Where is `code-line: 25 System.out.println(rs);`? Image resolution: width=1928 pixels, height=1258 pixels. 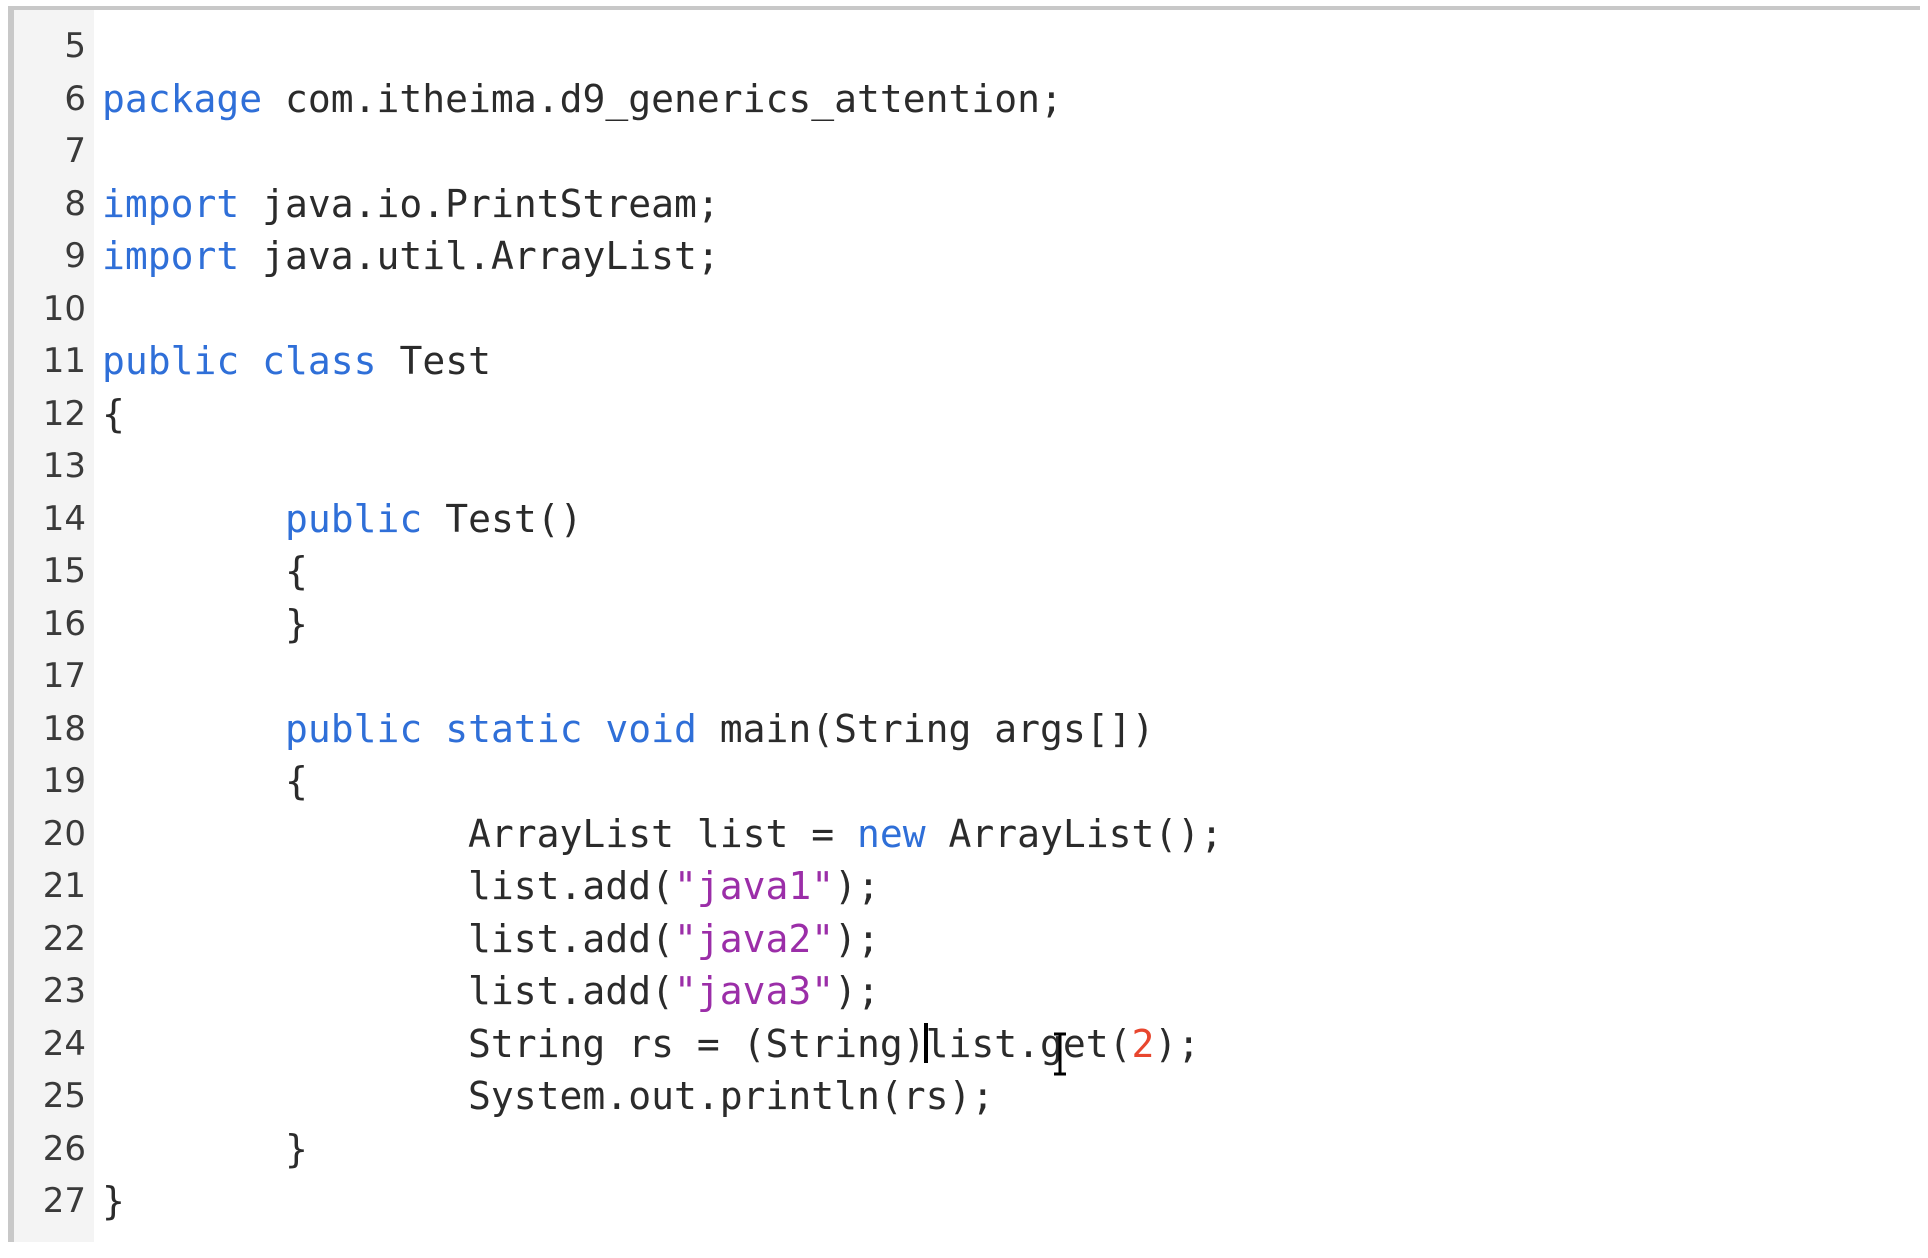
code-line: 25 System.out.println(rs); is located at coordinates (967, 1096).